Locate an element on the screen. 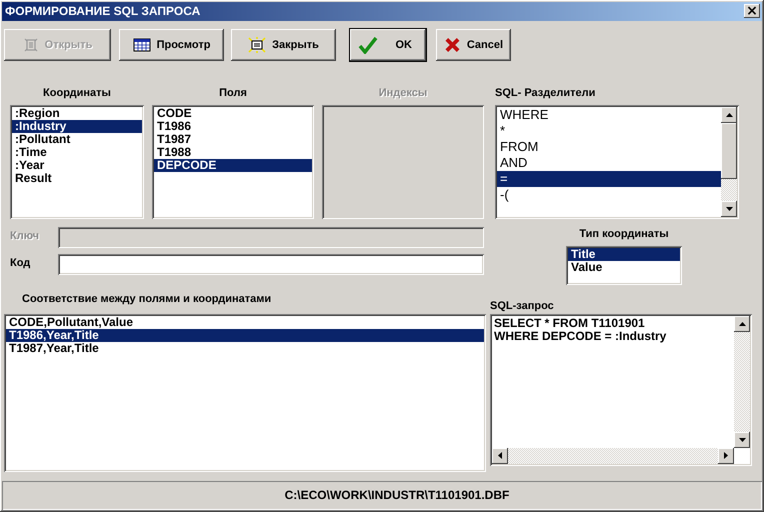 The height and width of the screenshot is (512, 764). preview-button: Просмотр is located at coordinates (171, 44).